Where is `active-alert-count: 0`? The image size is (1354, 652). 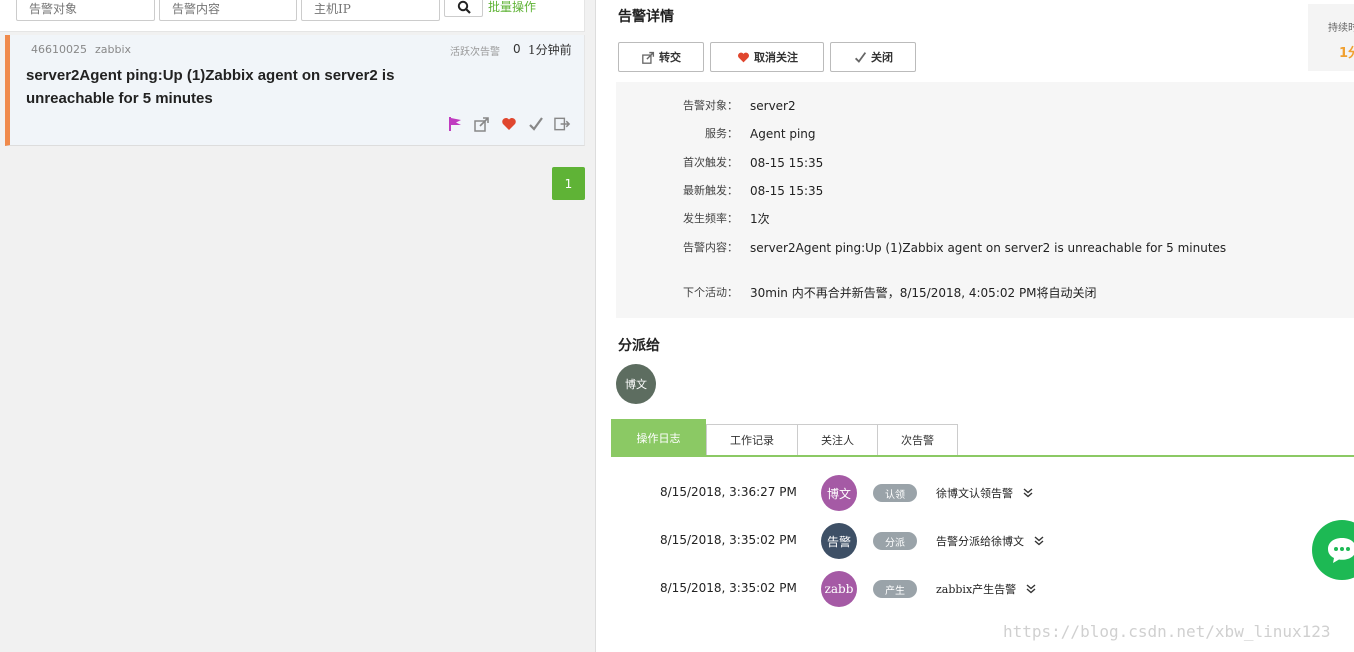 active-alert-count: 0 is located at coordinates (517, 49).